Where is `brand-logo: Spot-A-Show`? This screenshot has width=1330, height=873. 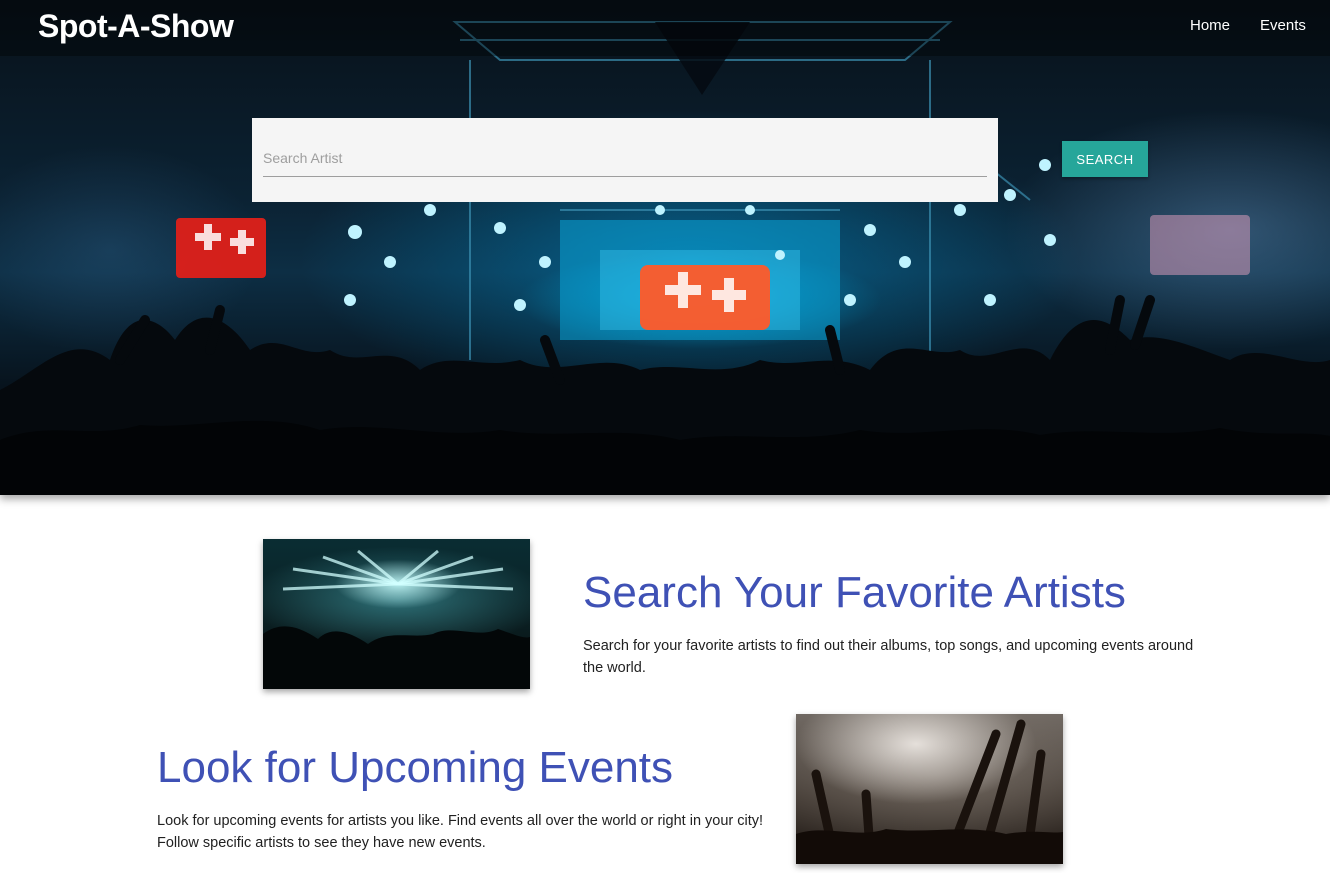 brand-logo: Spot-A-Show is located at coordinates (136, 26).